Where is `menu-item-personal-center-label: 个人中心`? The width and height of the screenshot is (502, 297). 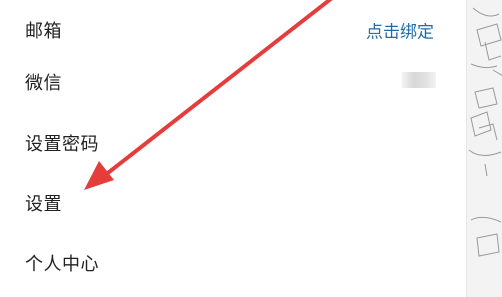
menu-item-personal-center-label: 个人中心 is located at coordinates (62, 264).